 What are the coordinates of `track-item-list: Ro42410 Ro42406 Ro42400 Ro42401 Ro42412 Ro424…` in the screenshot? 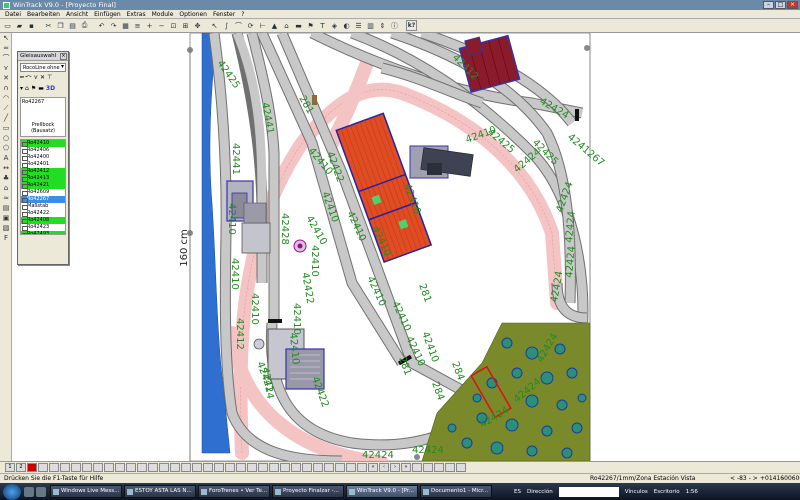 It's located at (43, 187).